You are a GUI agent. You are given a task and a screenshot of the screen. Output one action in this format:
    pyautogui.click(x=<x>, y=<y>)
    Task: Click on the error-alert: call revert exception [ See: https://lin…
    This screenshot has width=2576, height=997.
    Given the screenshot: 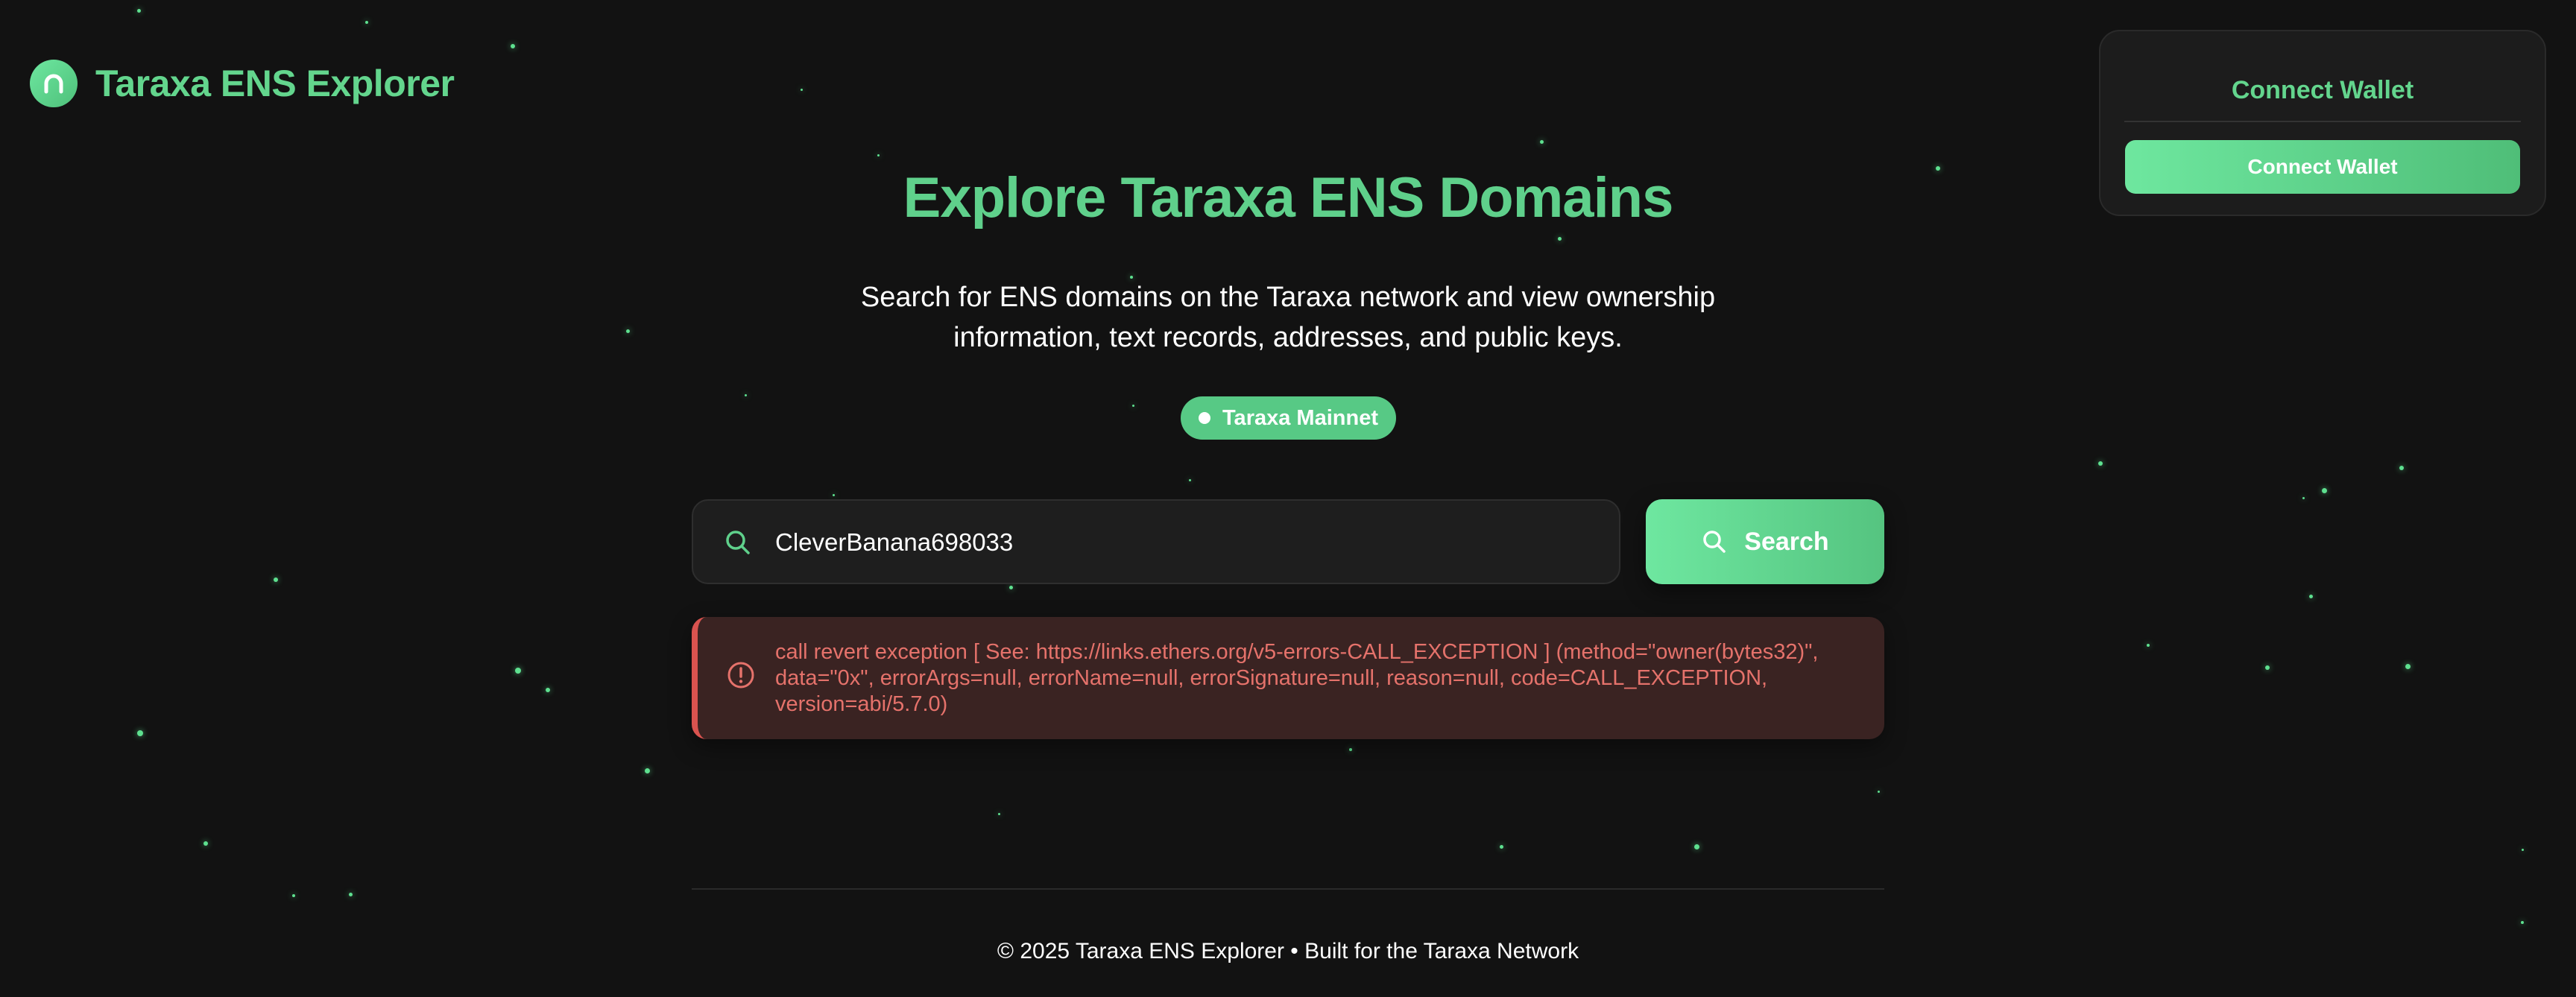 What is the action you would take?
    pyautogui.click(x=1288, y=678)
    